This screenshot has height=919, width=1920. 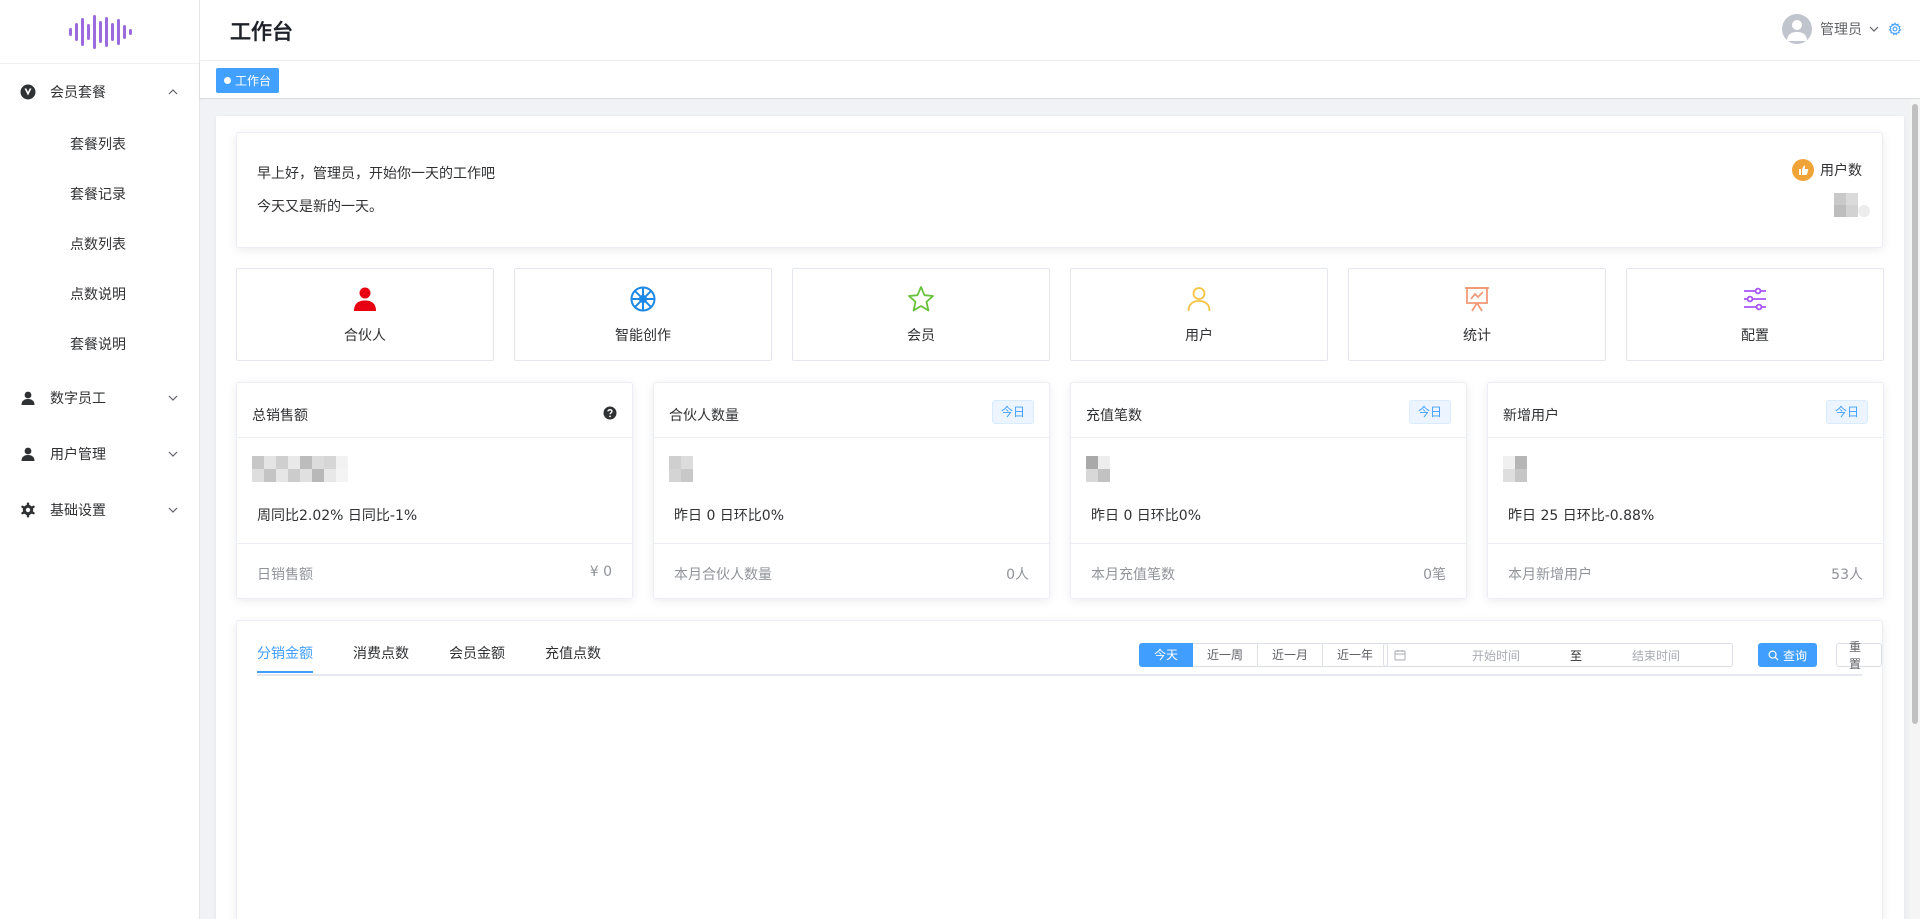 What do you see at coordinates (1755, 336) in the screenshot?
I see `quick-link-label: 配置` at bounding box center [1755, 336].